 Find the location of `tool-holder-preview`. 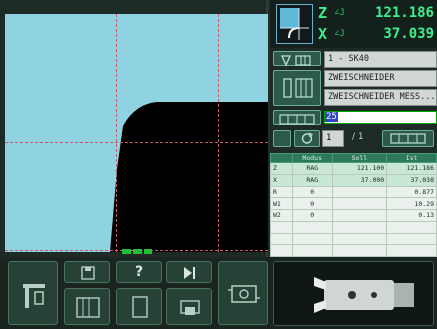

tool-holder-preview is located at coordinates (353, 293).